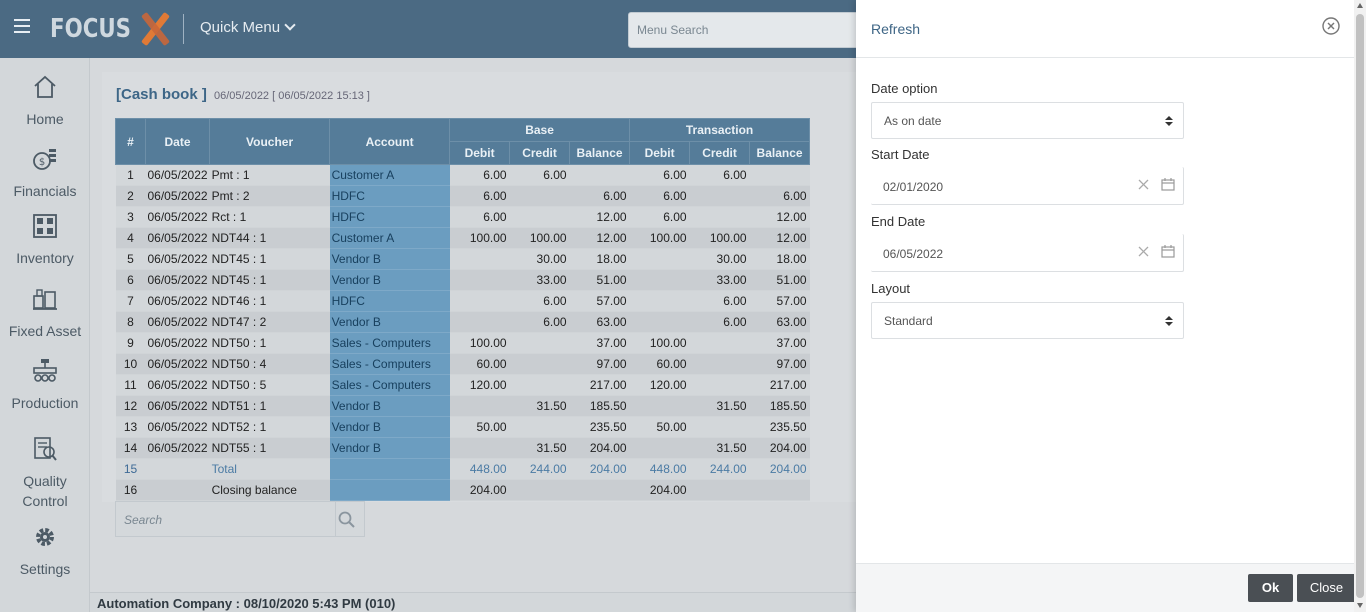  What do you see at coordinates (539, 469) in the screenshot?
I see `cell-base-credit: 244.00` at bounding box center [539, 469].